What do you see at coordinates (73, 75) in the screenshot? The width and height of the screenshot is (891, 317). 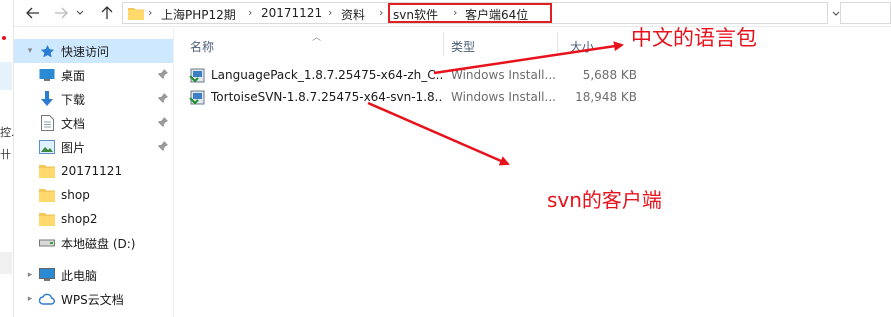 I see `nav-item-label: 桌面` at bounding box center [73, 75].